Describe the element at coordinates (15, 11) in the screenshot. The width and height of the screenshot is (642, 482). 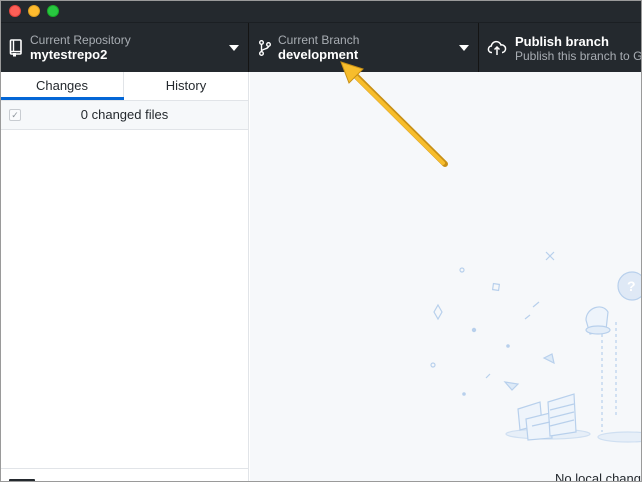
I see `close-window-button` at that location.